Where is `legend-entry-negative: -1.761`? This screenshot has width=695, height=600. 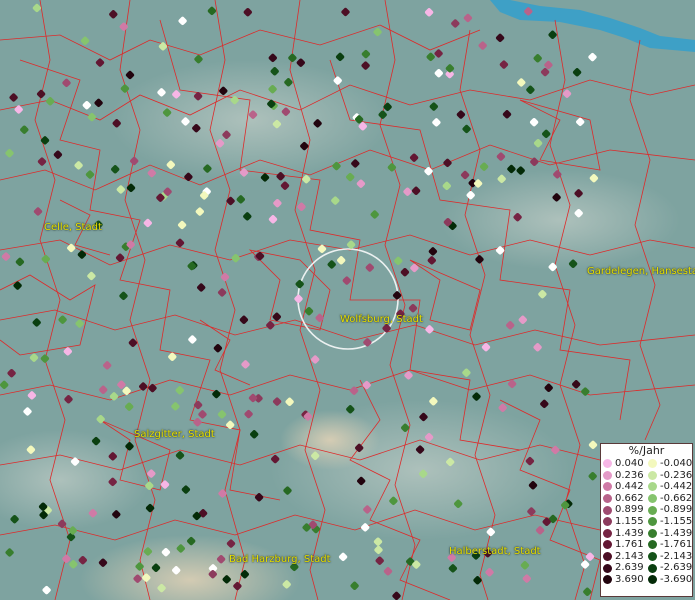
legend-entry-negative: -1.761 is located at coordinates (669, 545).